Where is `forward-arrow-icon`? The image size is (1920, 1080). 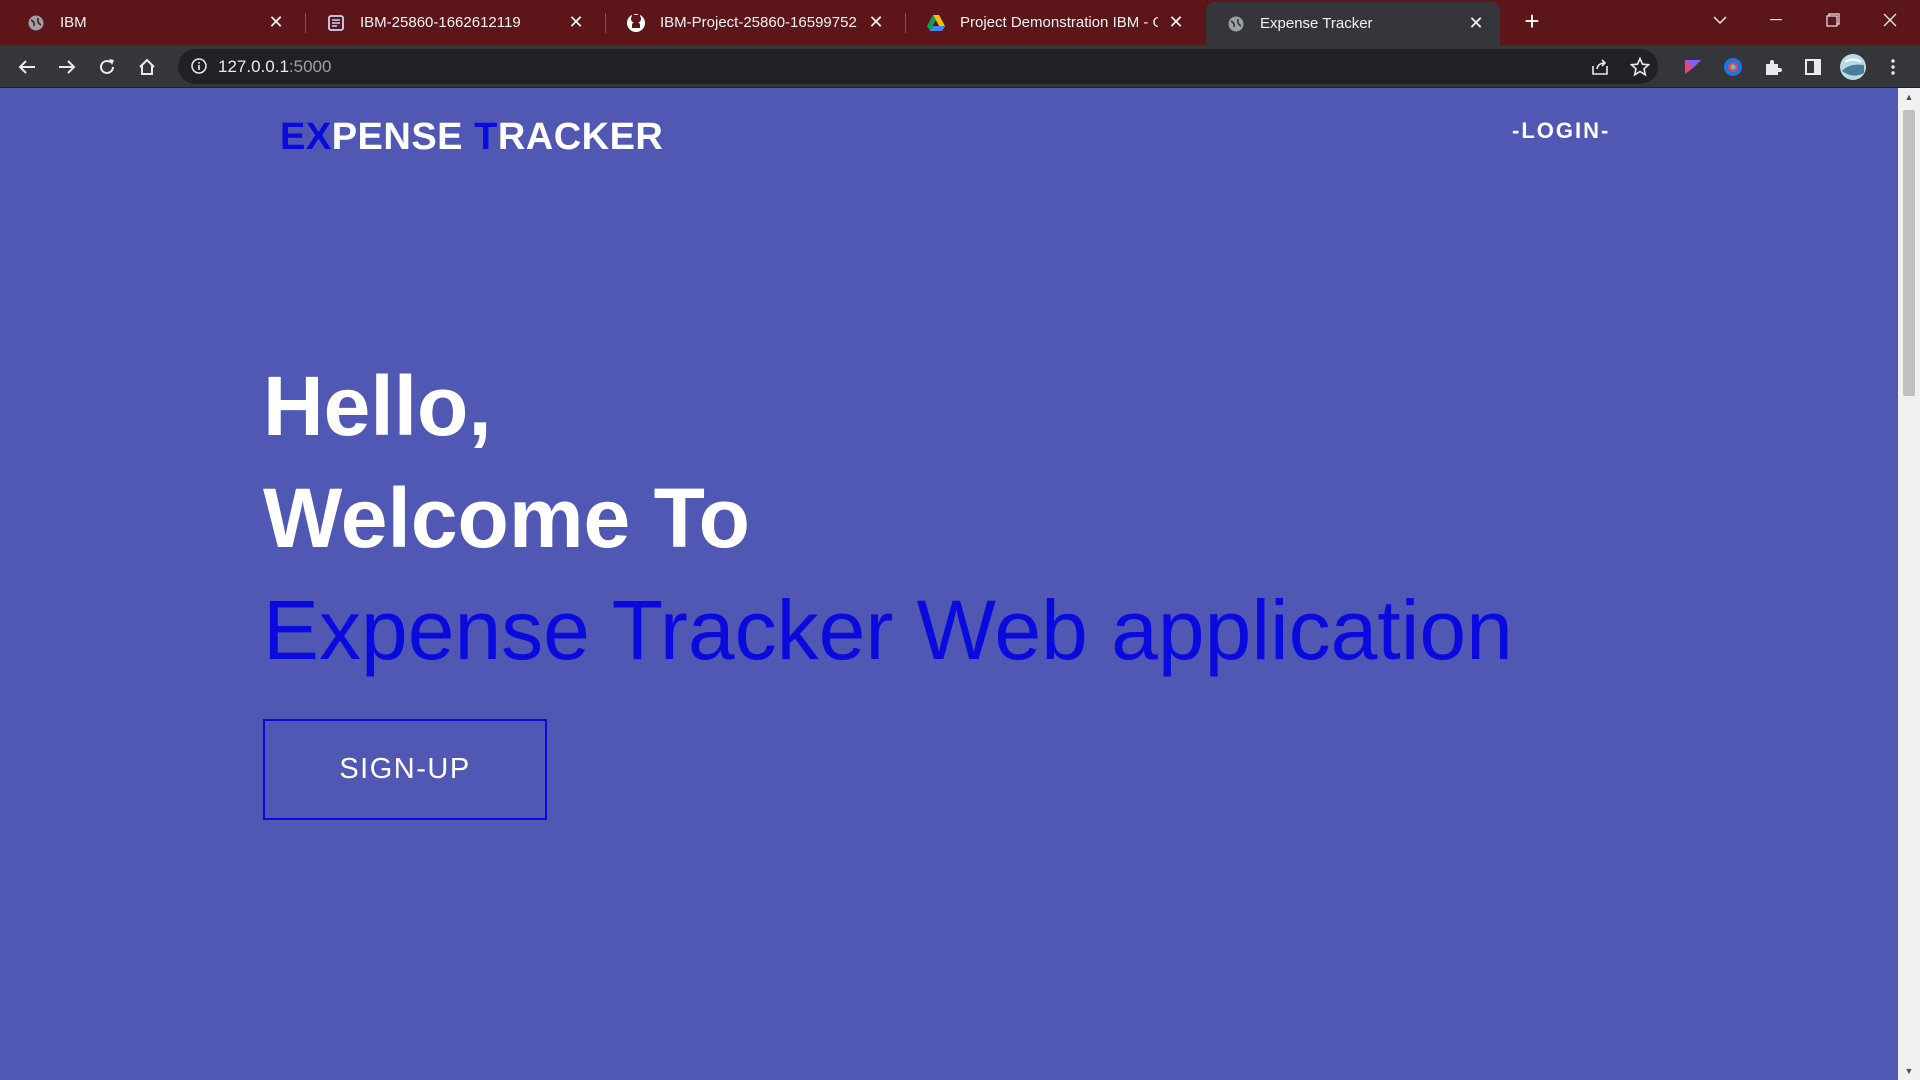
forward-arrow-icon is located at coordinates (67, 67).